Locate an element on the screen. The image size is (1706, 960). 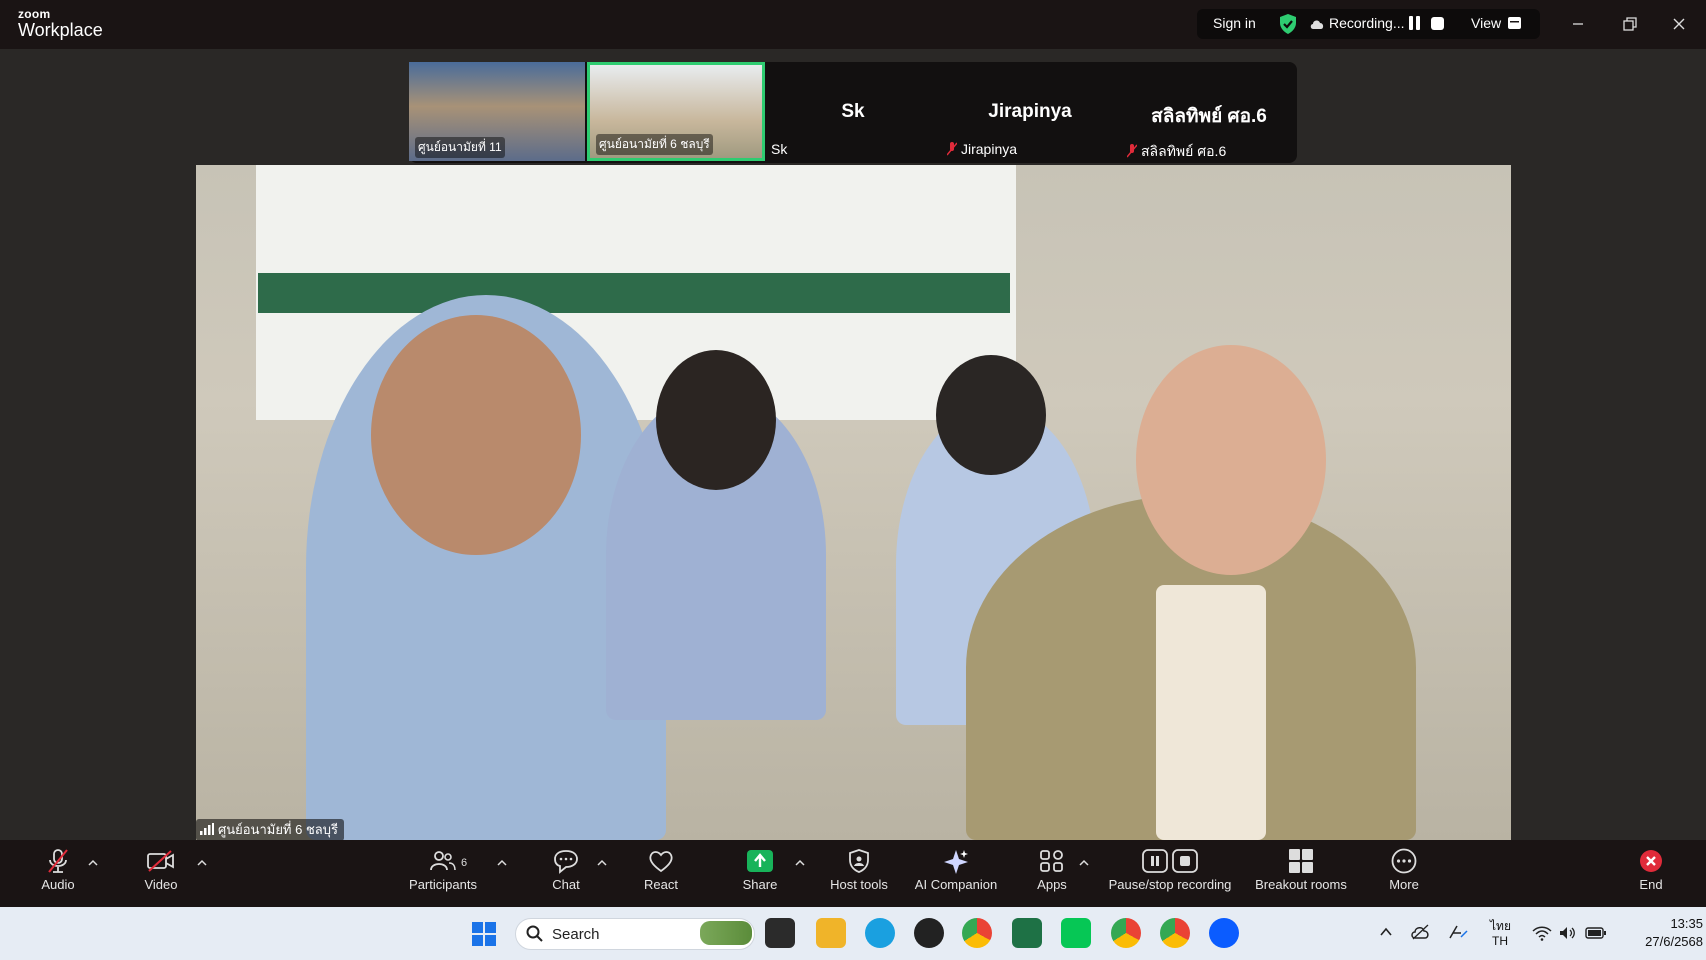
participant-tile-label: สลิลทิพย์ ศอ.6 is located at coordinates (1176, 152).